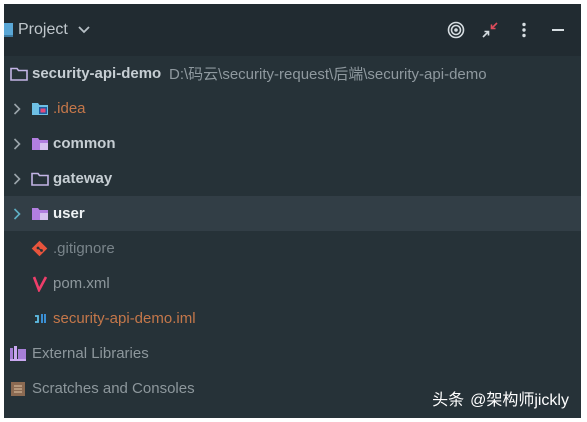 The height and width of the screenshot is (422, 587). I want to click on project-view-label: Project, so click(43, 29).